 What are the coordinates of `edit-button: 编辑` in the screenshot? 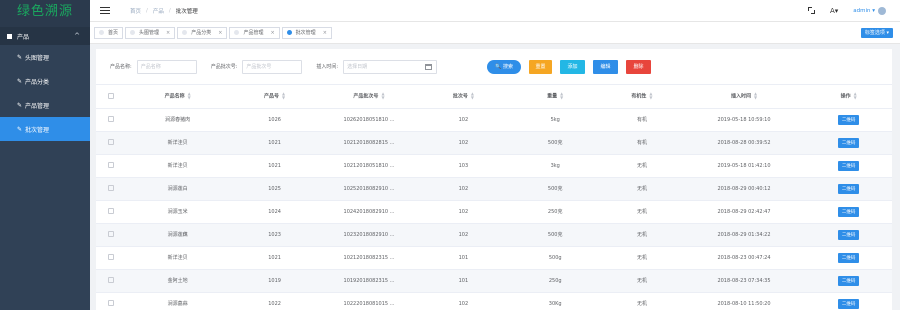 It's located at (606, 66).